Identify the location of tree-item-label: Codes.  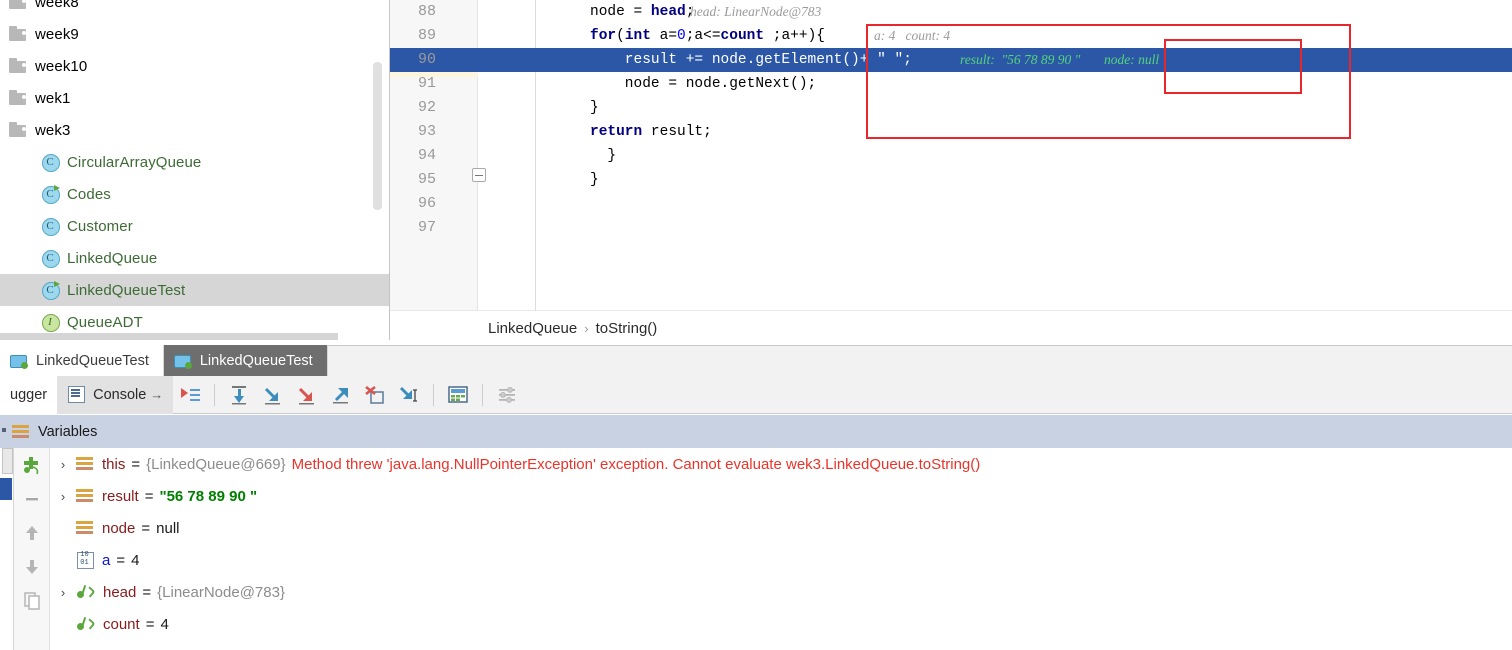
(89, 194).